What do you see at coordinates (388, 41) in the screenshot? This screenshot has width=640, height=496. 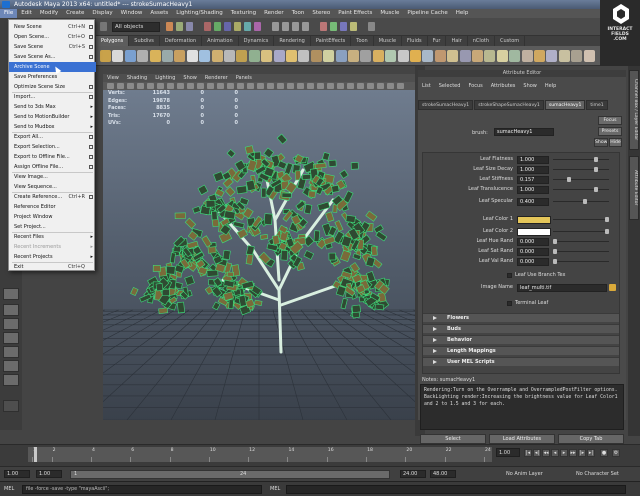 I see `shelf-tab-muscle: Muscle` at bounding box center [388, 41].